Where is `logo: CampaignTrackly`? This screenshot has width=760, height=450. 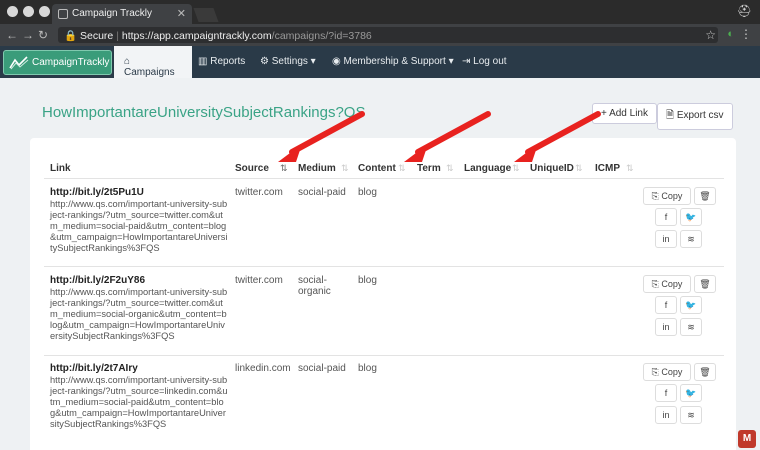
logo: CampaignTrackly is located at coordinates (57, 62).